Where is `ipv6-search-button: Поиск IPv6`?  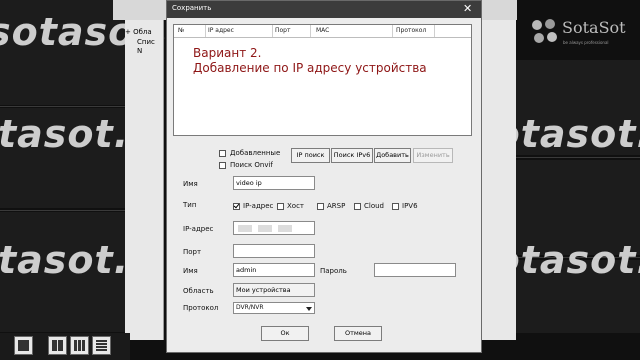 ipv6-search-button: Поиск IPv6 is located at coordinates (352, 155).